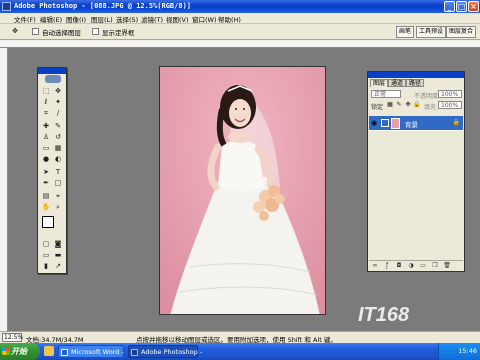 The height and width of the screenshot is (360, 480). Describe the element at coordinates (51, 19) in the screenshot. I see `menu-edit: 编辑(E)` at that location.